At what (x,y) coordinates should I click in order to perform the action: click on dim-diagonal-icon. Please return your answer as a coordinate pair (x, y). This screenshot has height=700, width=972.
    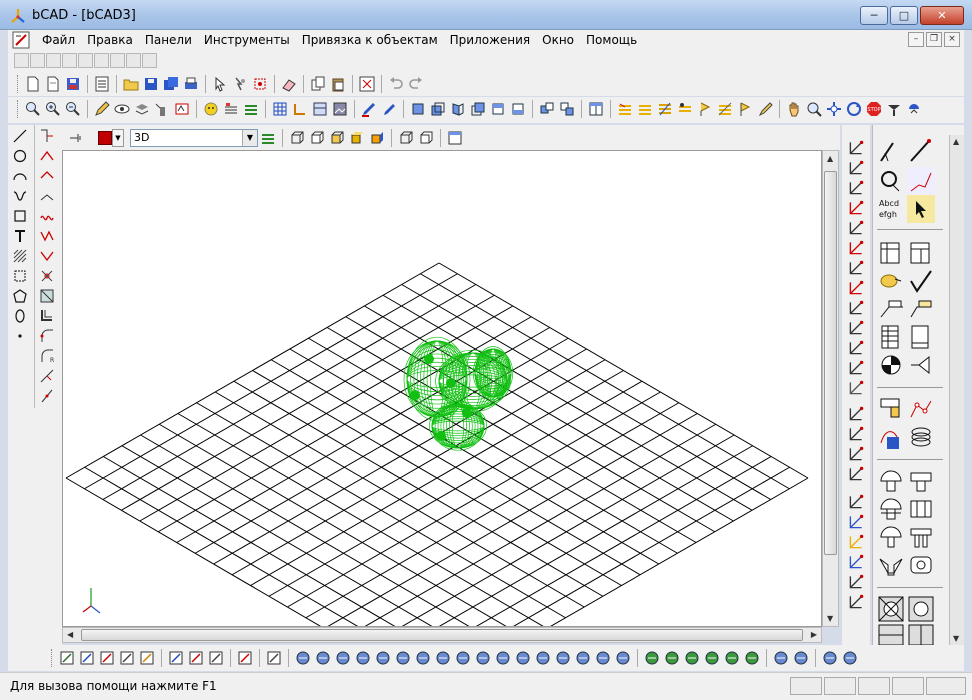
    Looking at the image, I should click on (856, 248).